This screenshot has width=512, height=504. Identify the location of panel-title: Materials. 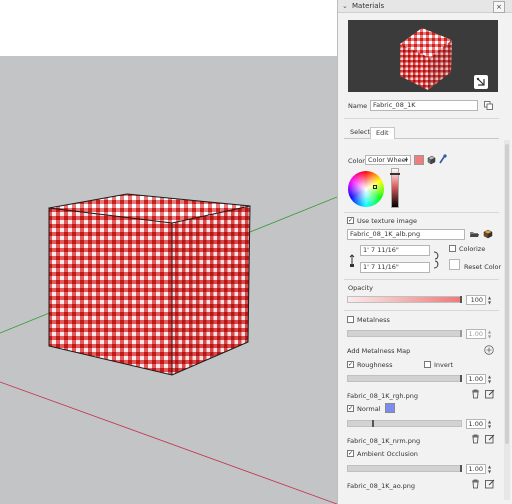
(368, 6).